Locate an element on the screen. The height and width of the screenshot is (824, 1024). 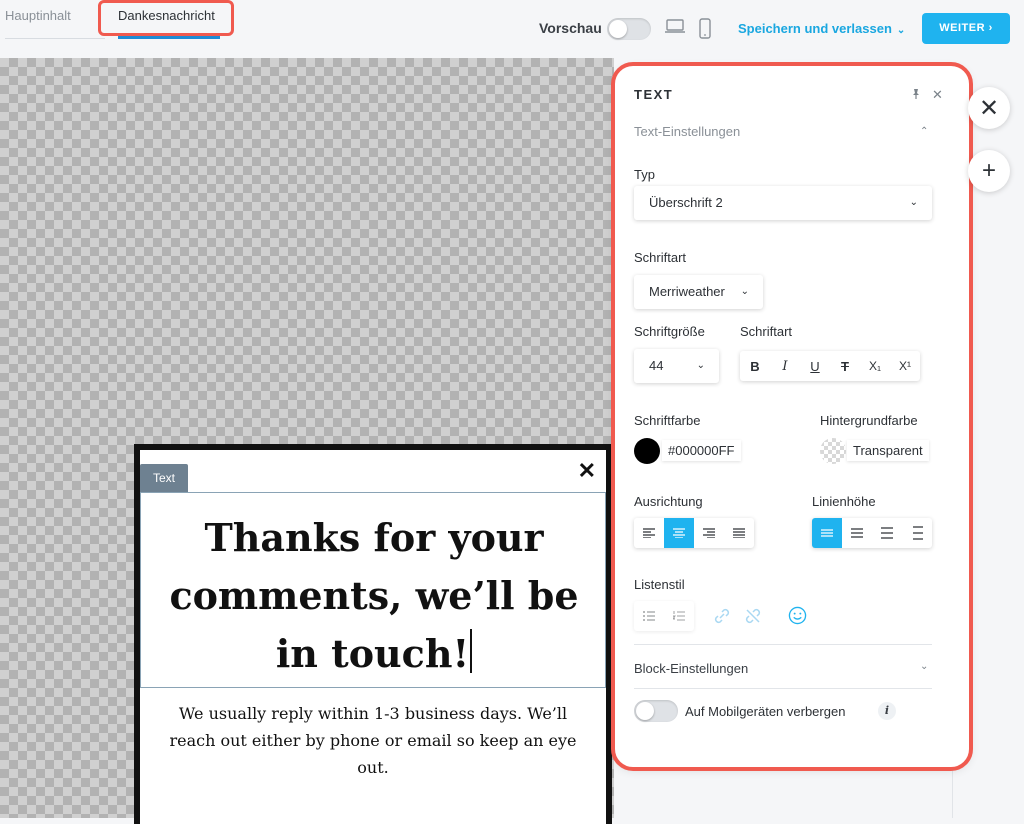
add-block-button: + is located at coordinates (989, 171).